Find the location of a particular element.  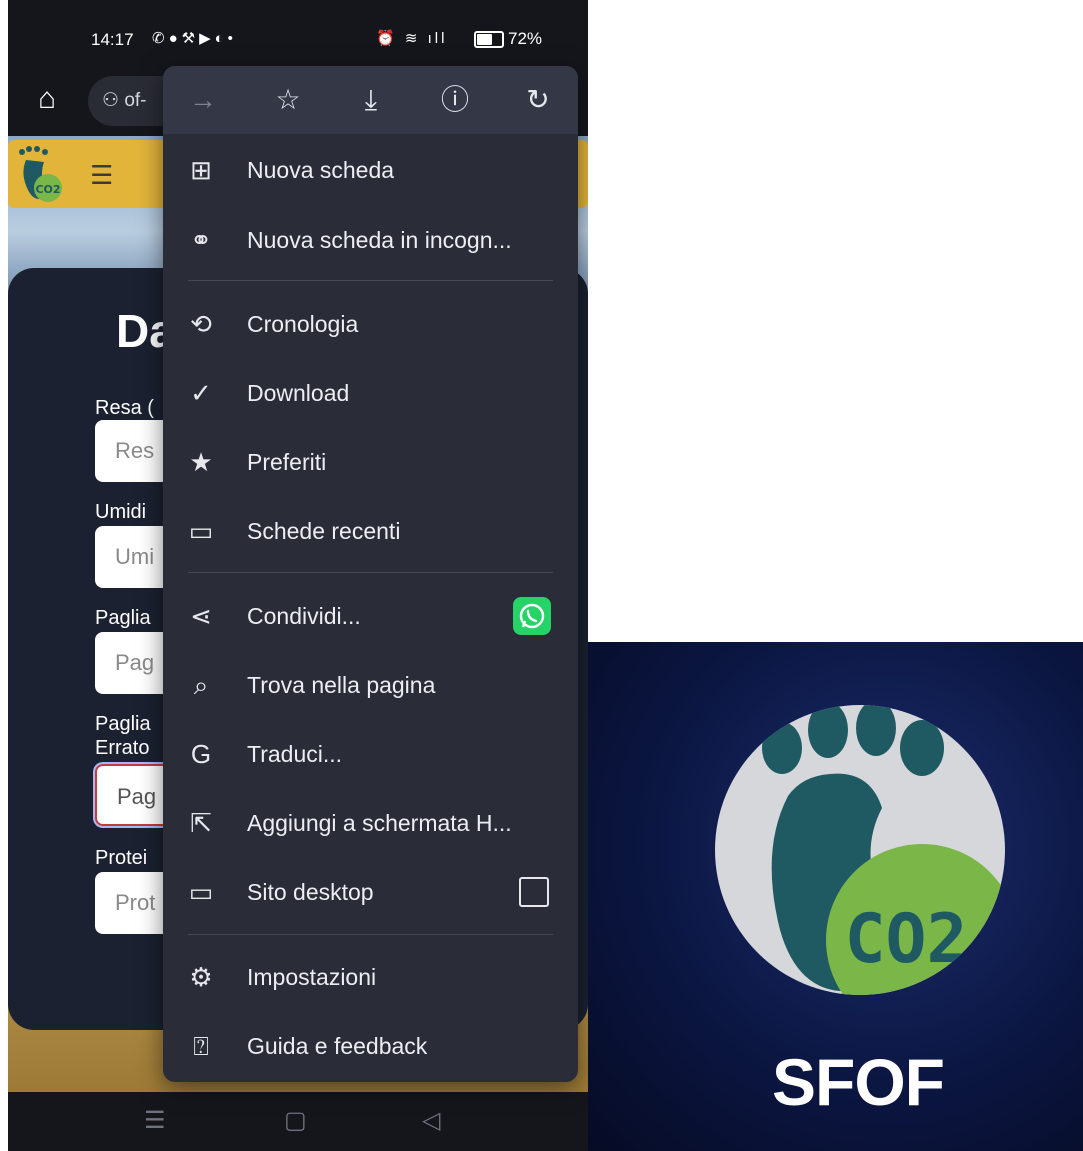

hamburger-menu-icon: ☰ is located at coordinates (101, 175).